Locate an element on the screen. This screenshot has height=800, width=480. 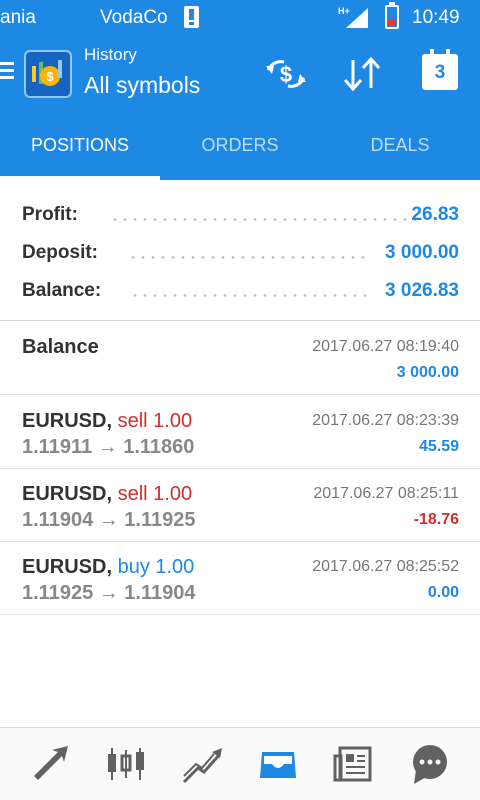
signal-icon is located at coordinates (357, 18).